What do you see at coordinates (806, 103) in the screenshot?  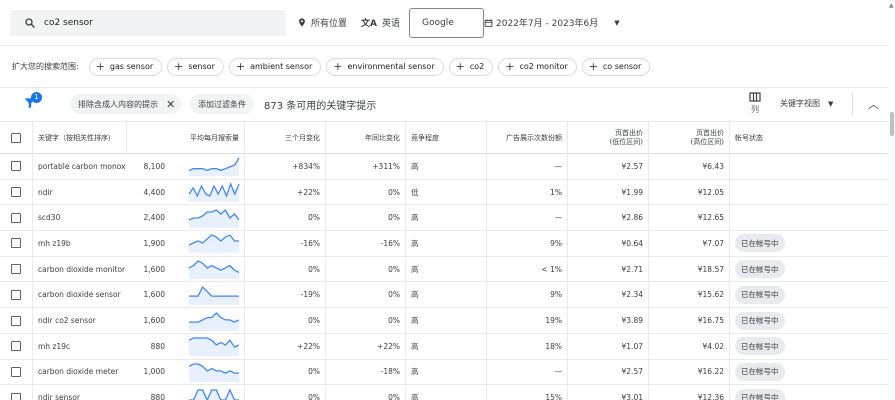 I see `keyword-view-dropdown: 关键字视图 ▼` at bounding box center [806, 103].